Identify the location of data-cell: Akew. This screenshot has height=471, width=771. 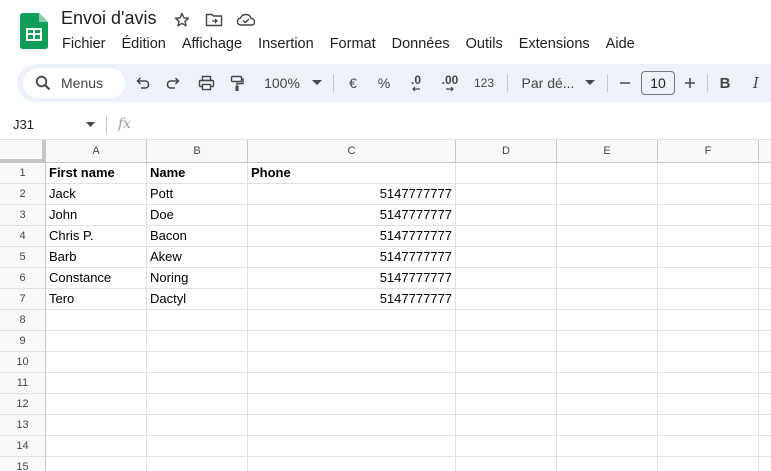
(197, 257).